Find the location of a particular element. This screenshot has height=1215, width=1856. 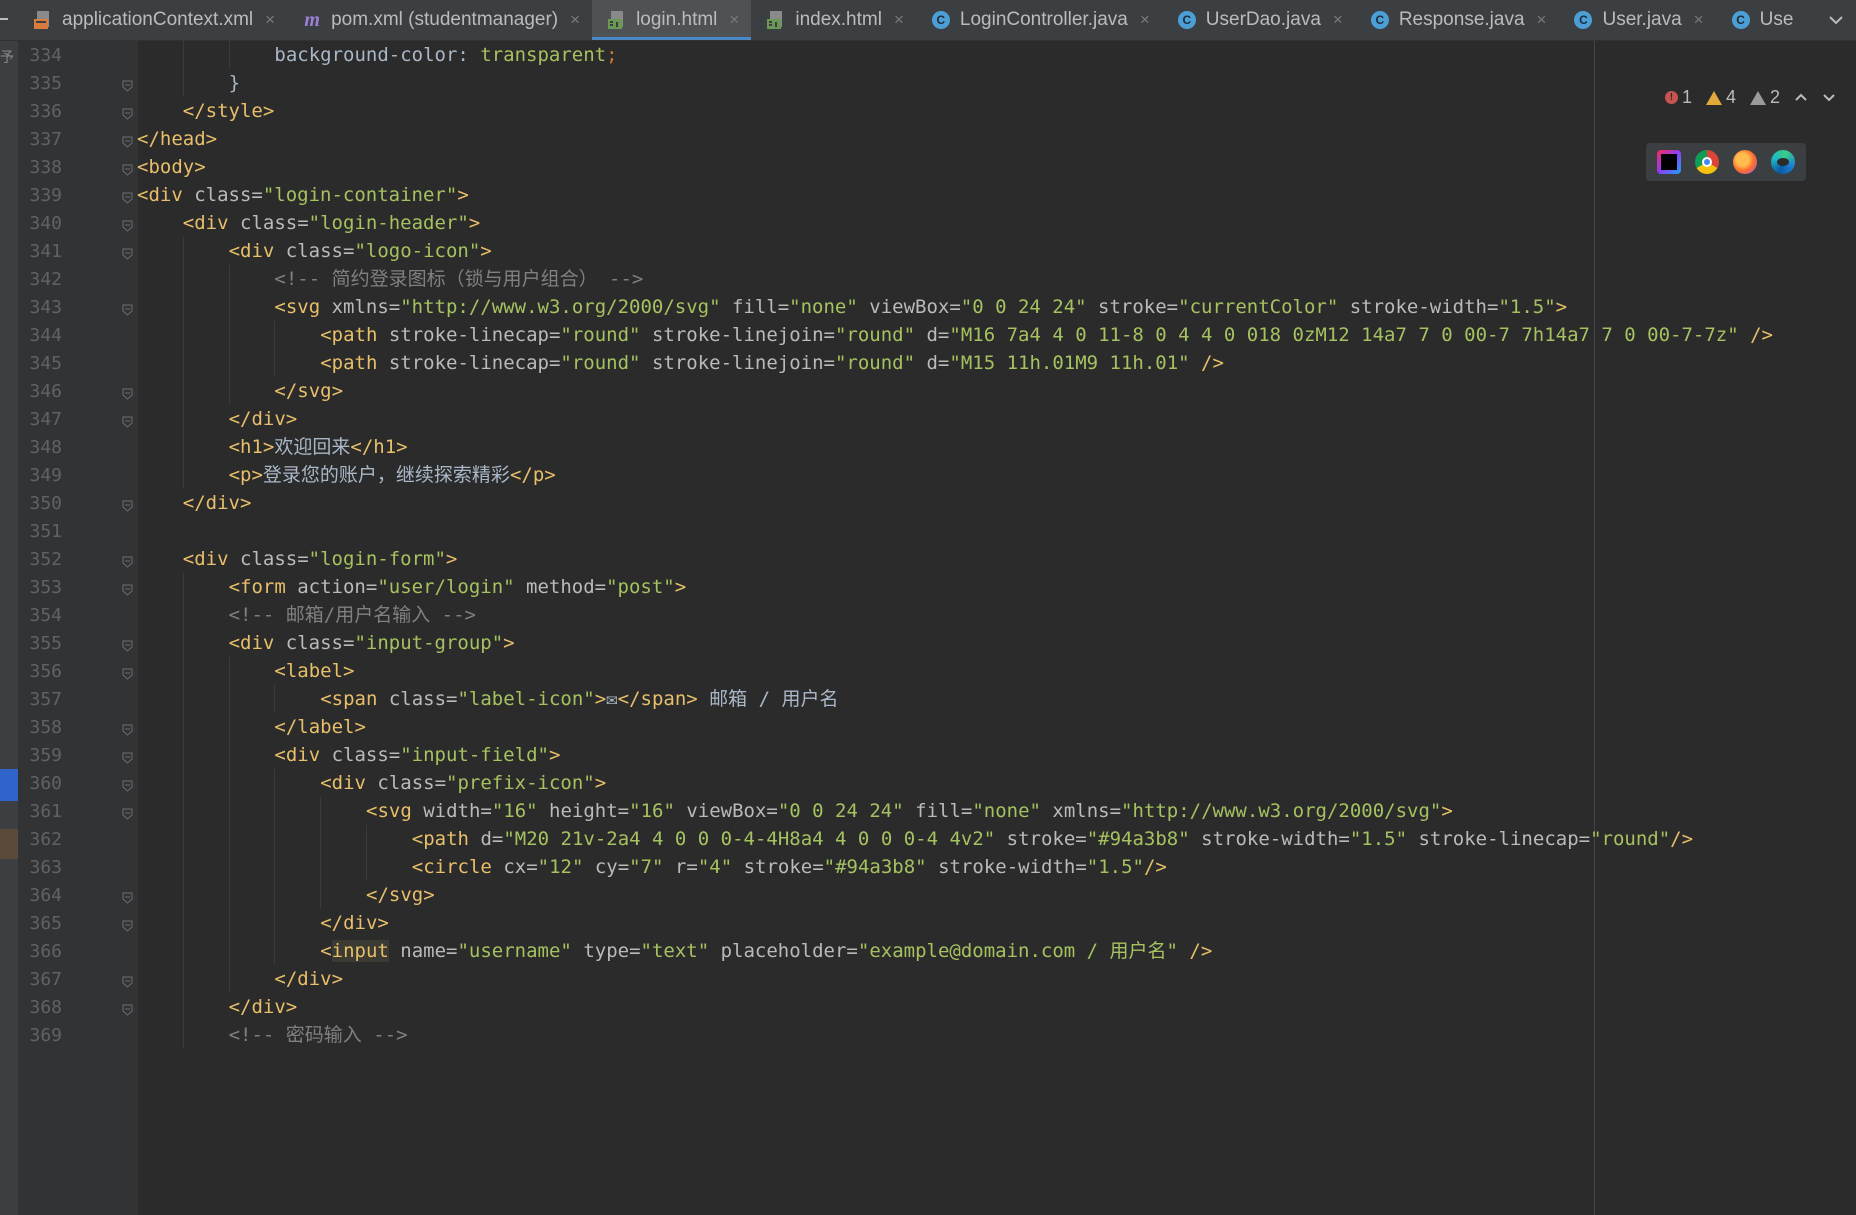

tab-user-java: C User.java × is located at coordinates (1636, 20).